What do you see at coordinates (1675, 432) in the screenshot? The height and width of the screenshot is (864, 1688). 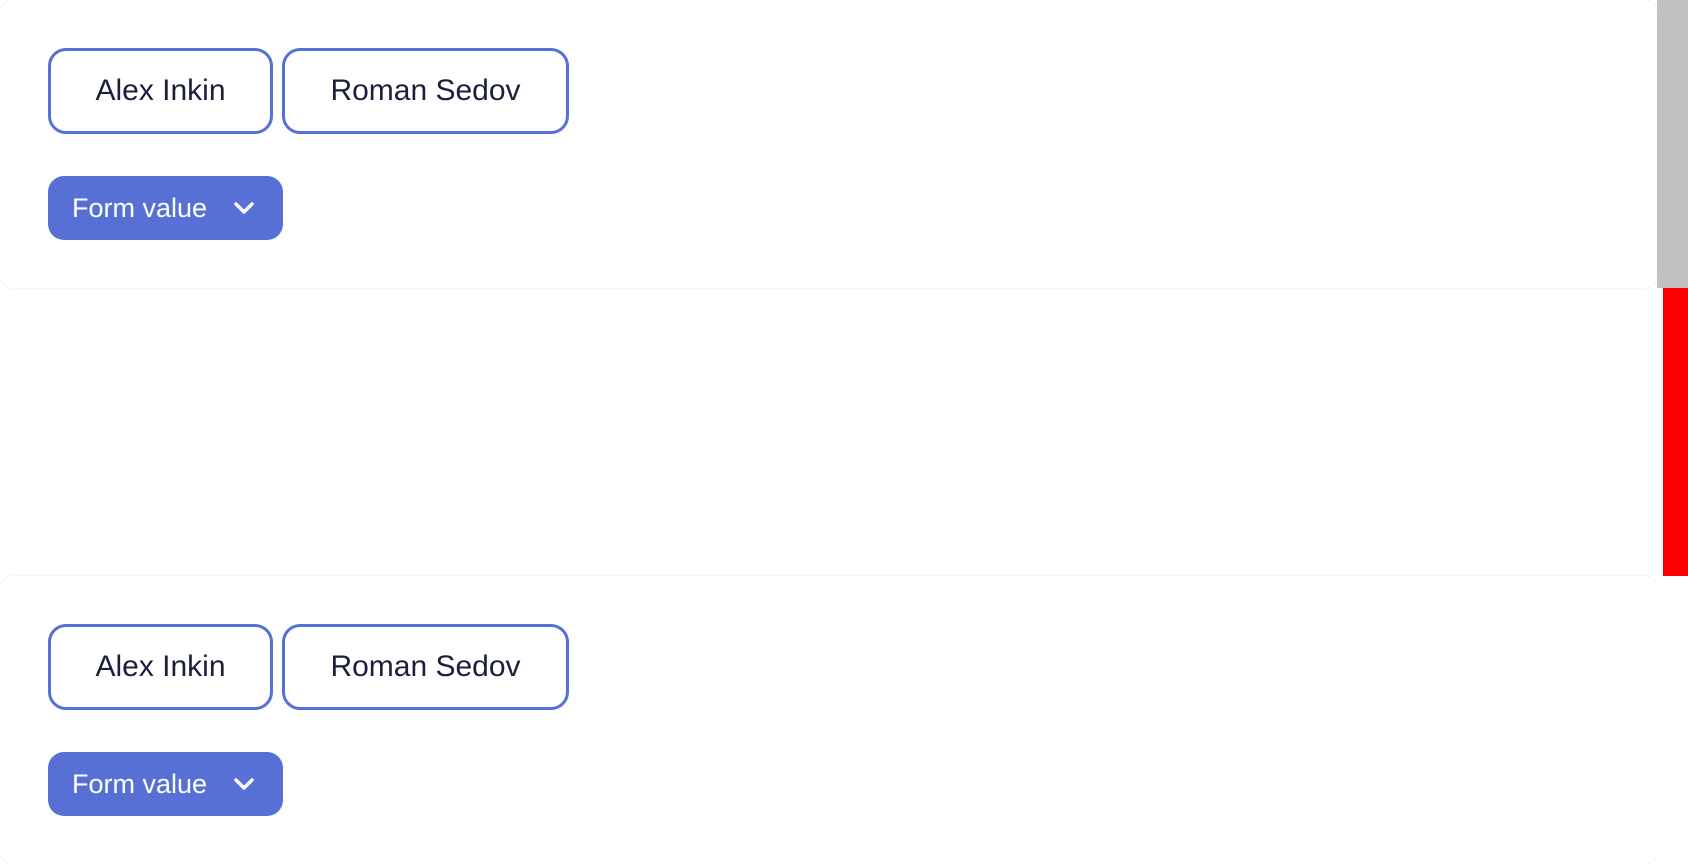 I see `scrollbar-highlight` at bounding box center [1675, 432].